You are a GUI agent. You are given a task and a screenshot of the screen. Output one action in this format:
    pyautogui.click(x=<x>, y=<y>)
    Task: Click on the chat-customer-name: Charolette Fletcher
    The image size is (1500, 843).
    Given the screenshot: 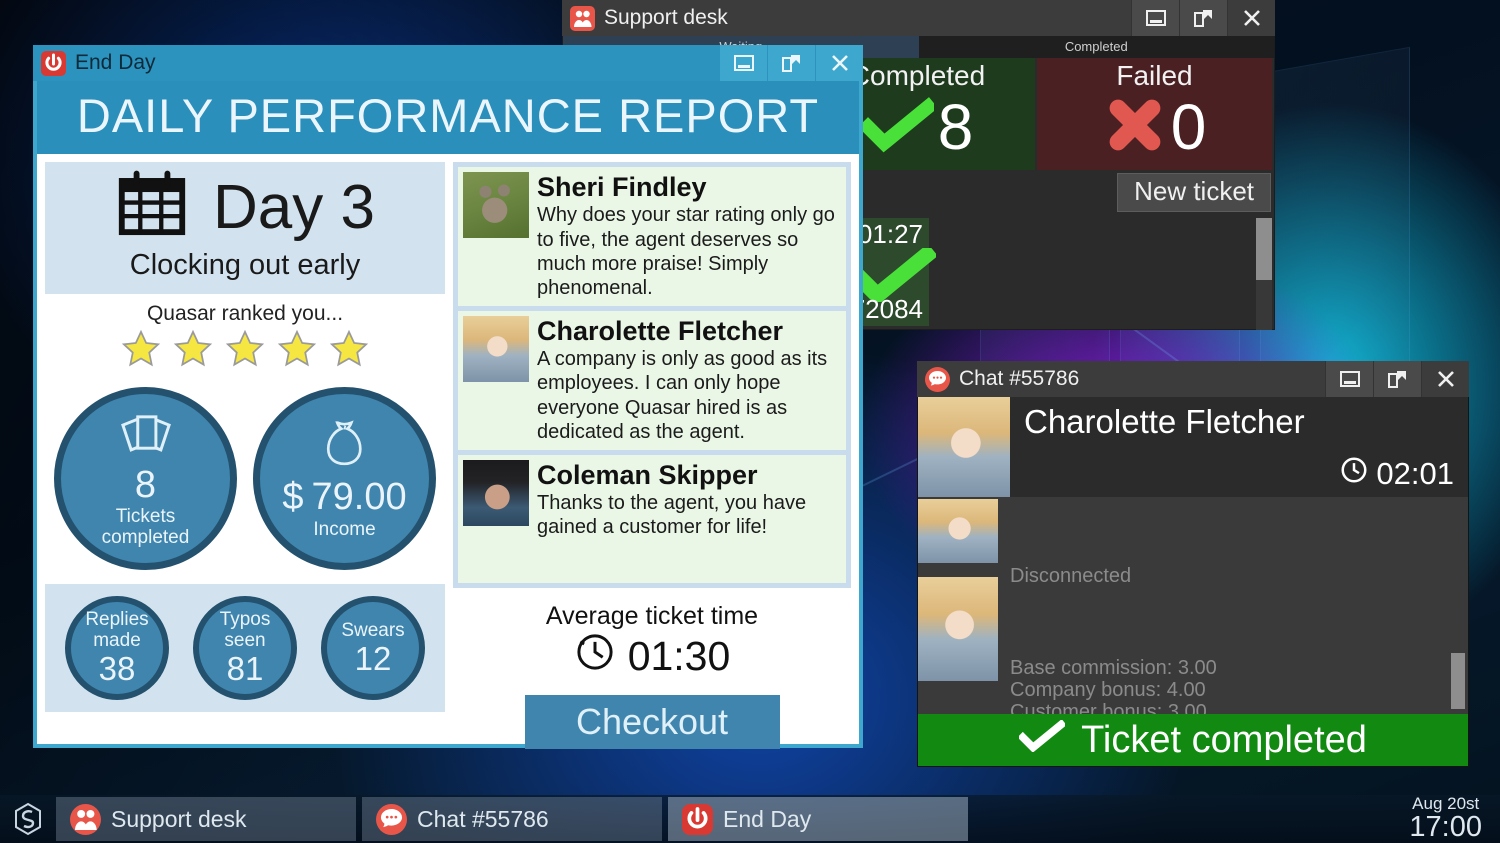 What is the action you would take?
    pyautogui.click(x=1164, y=421)
    